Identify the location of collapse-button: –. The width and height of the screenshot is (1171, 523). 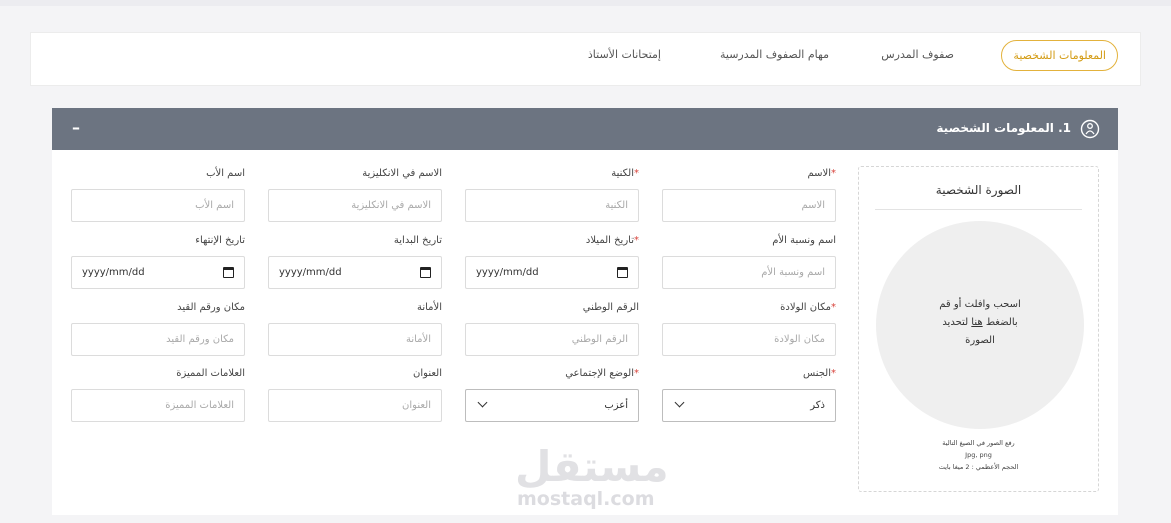
(76, 127).